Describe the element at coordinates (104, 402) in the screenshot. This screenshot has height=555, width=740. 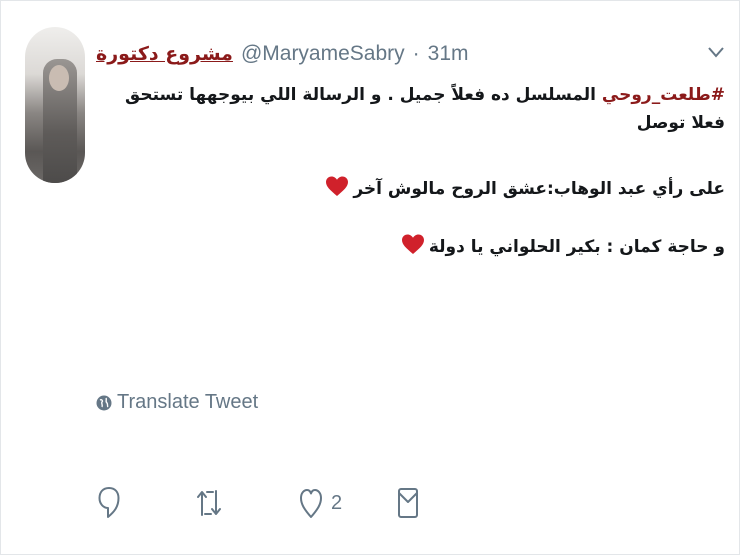
I see `globe-icon` at that location.